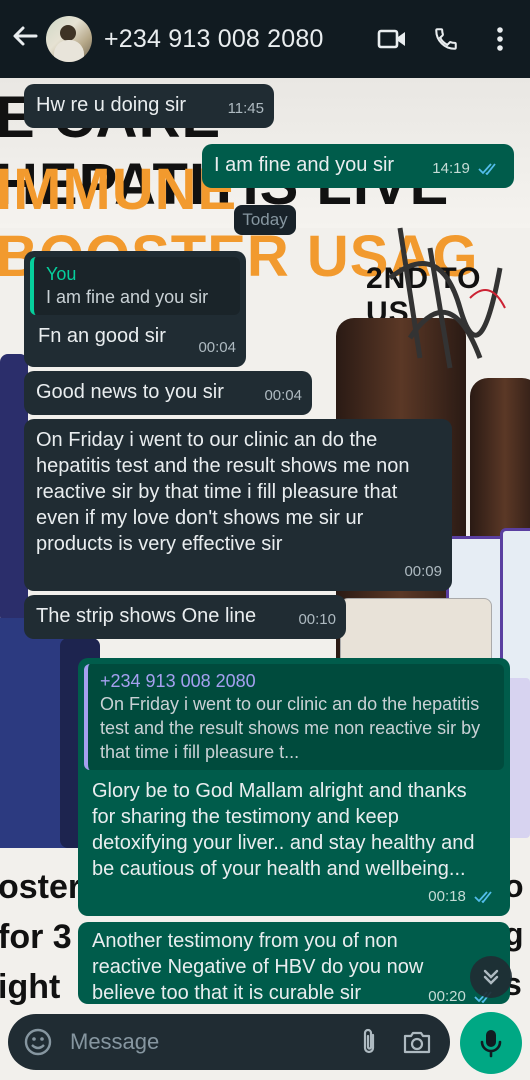 The image size is (530, 1080). What do you see at coordinates (451, 168) in the screenshot?
I see `message-time: 14:19` at bounding box center [451, 168].